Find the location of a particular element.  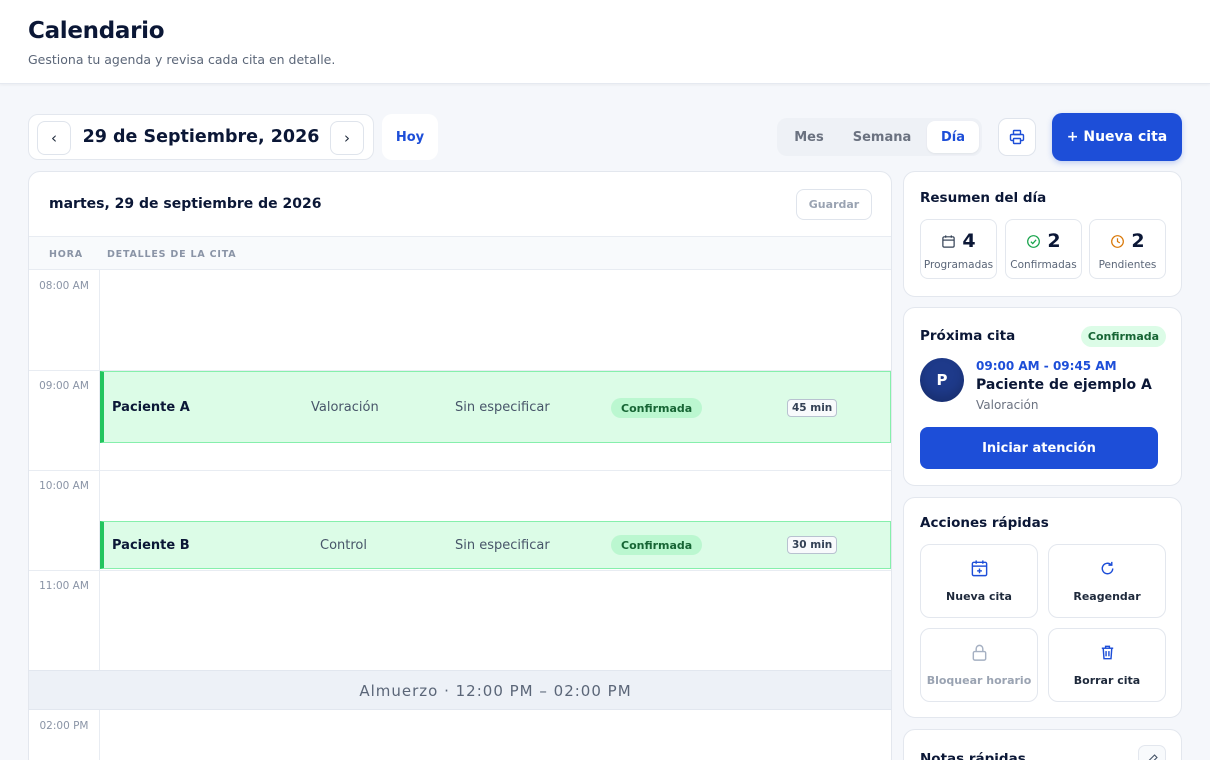

calendar-plus-icon is located at coordinates (979, 568).